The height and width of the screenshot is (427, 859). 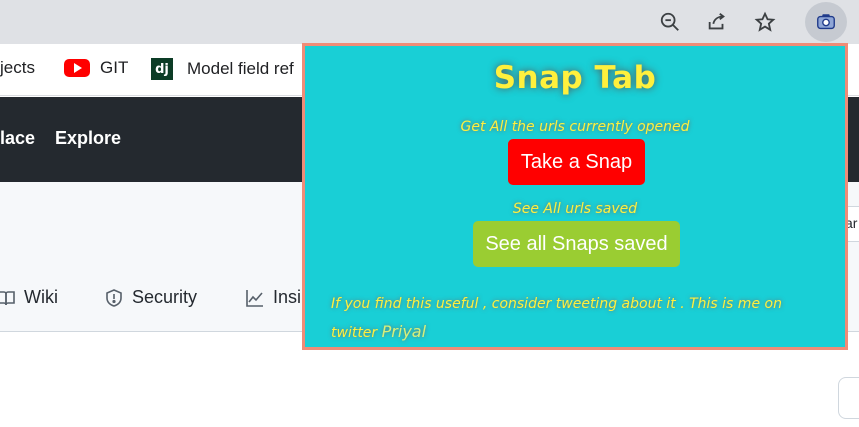 I want to click on bookmark-label: GIT, so click(x=114, y=67).